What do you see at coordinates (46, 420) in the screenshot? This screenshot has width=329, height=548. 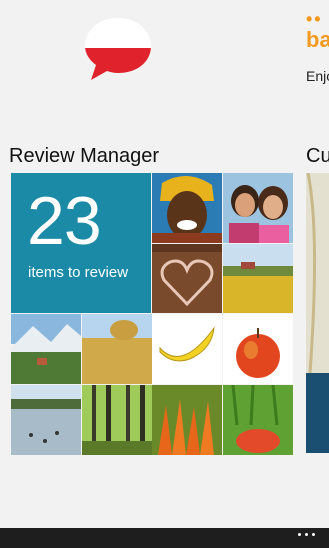 I see `lake-birds-photo` at bounding box center [46, 420].